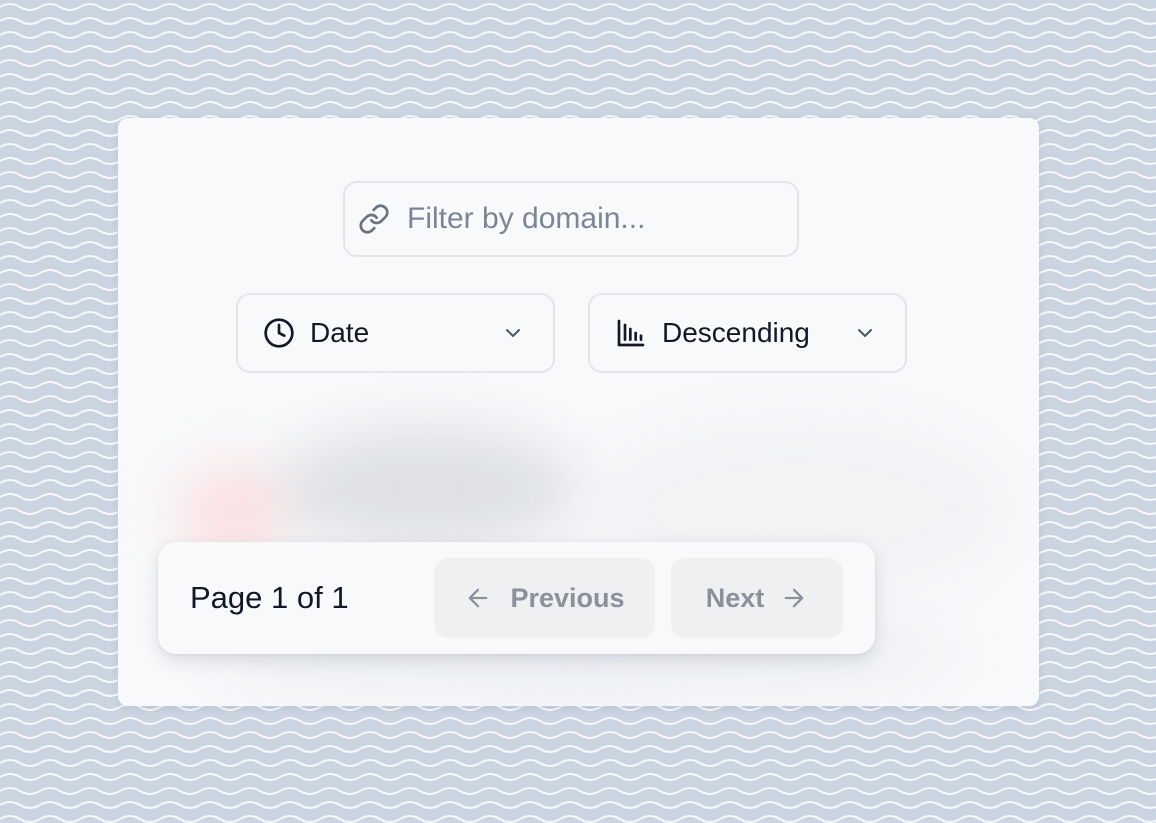 The width and height of the screenshot is (1156, 823). What do you see at coordinates (279, 333) in the screenshot?
I see `clock-icon` at bounding box center [279, 333].